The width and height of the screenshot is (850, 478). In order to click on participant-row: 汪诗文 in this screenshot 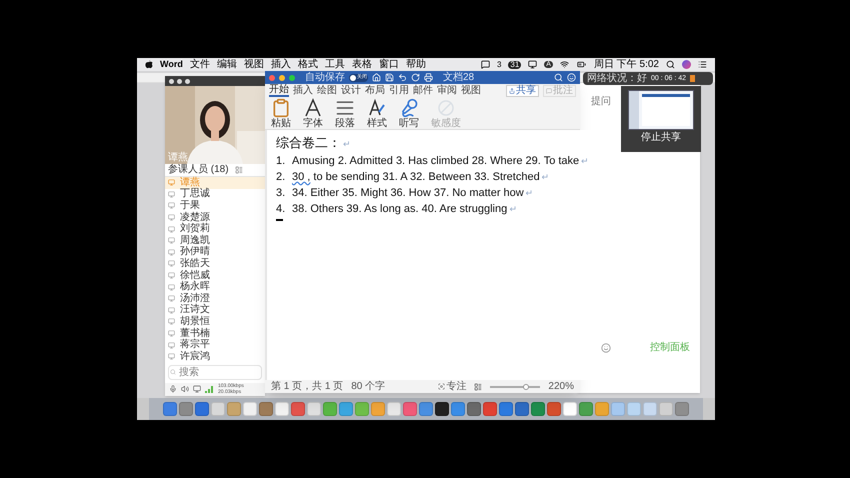, I will do `click(215, 310)`.